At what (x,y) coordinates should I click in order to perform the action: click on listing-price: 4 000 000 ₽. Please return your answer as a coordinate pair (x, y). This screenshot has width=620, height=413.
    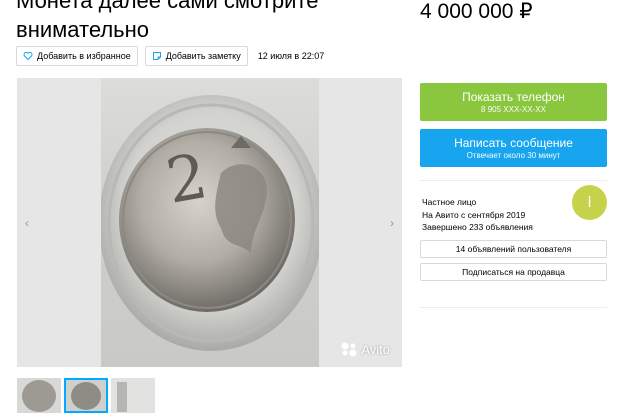
    Looking at the image, I should click on (476, 11).